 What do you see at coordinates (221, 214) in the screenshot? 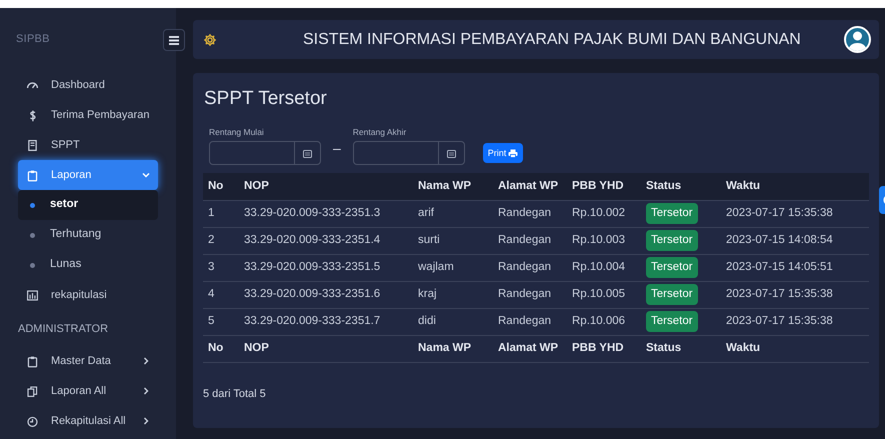
I see `table-cell: 1` at bounding box center [221, 214].